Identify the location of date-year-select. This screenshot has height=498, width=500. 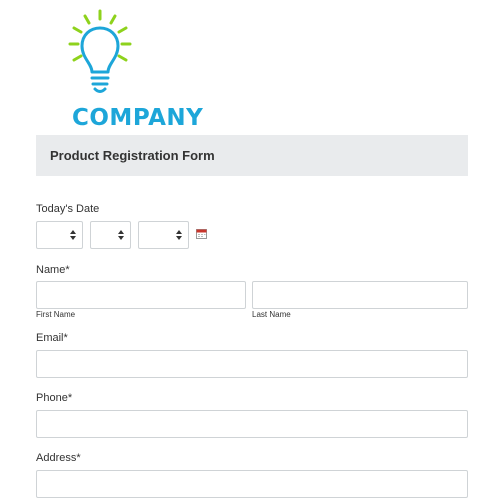
(163, 235).